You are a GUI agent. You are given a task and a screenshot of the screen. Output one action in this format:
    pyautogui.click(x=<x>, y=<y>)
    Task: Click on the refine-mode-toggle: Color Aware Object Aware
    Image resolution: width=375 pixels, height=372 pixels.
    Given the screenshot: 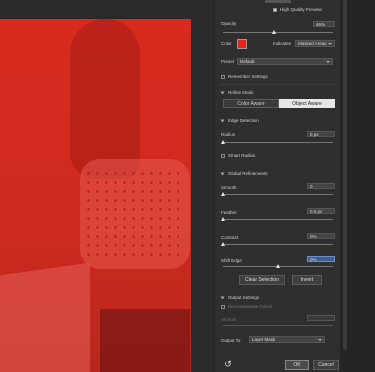 What is the action you would take?
    pyautogui.click(x=279, y=103)
    